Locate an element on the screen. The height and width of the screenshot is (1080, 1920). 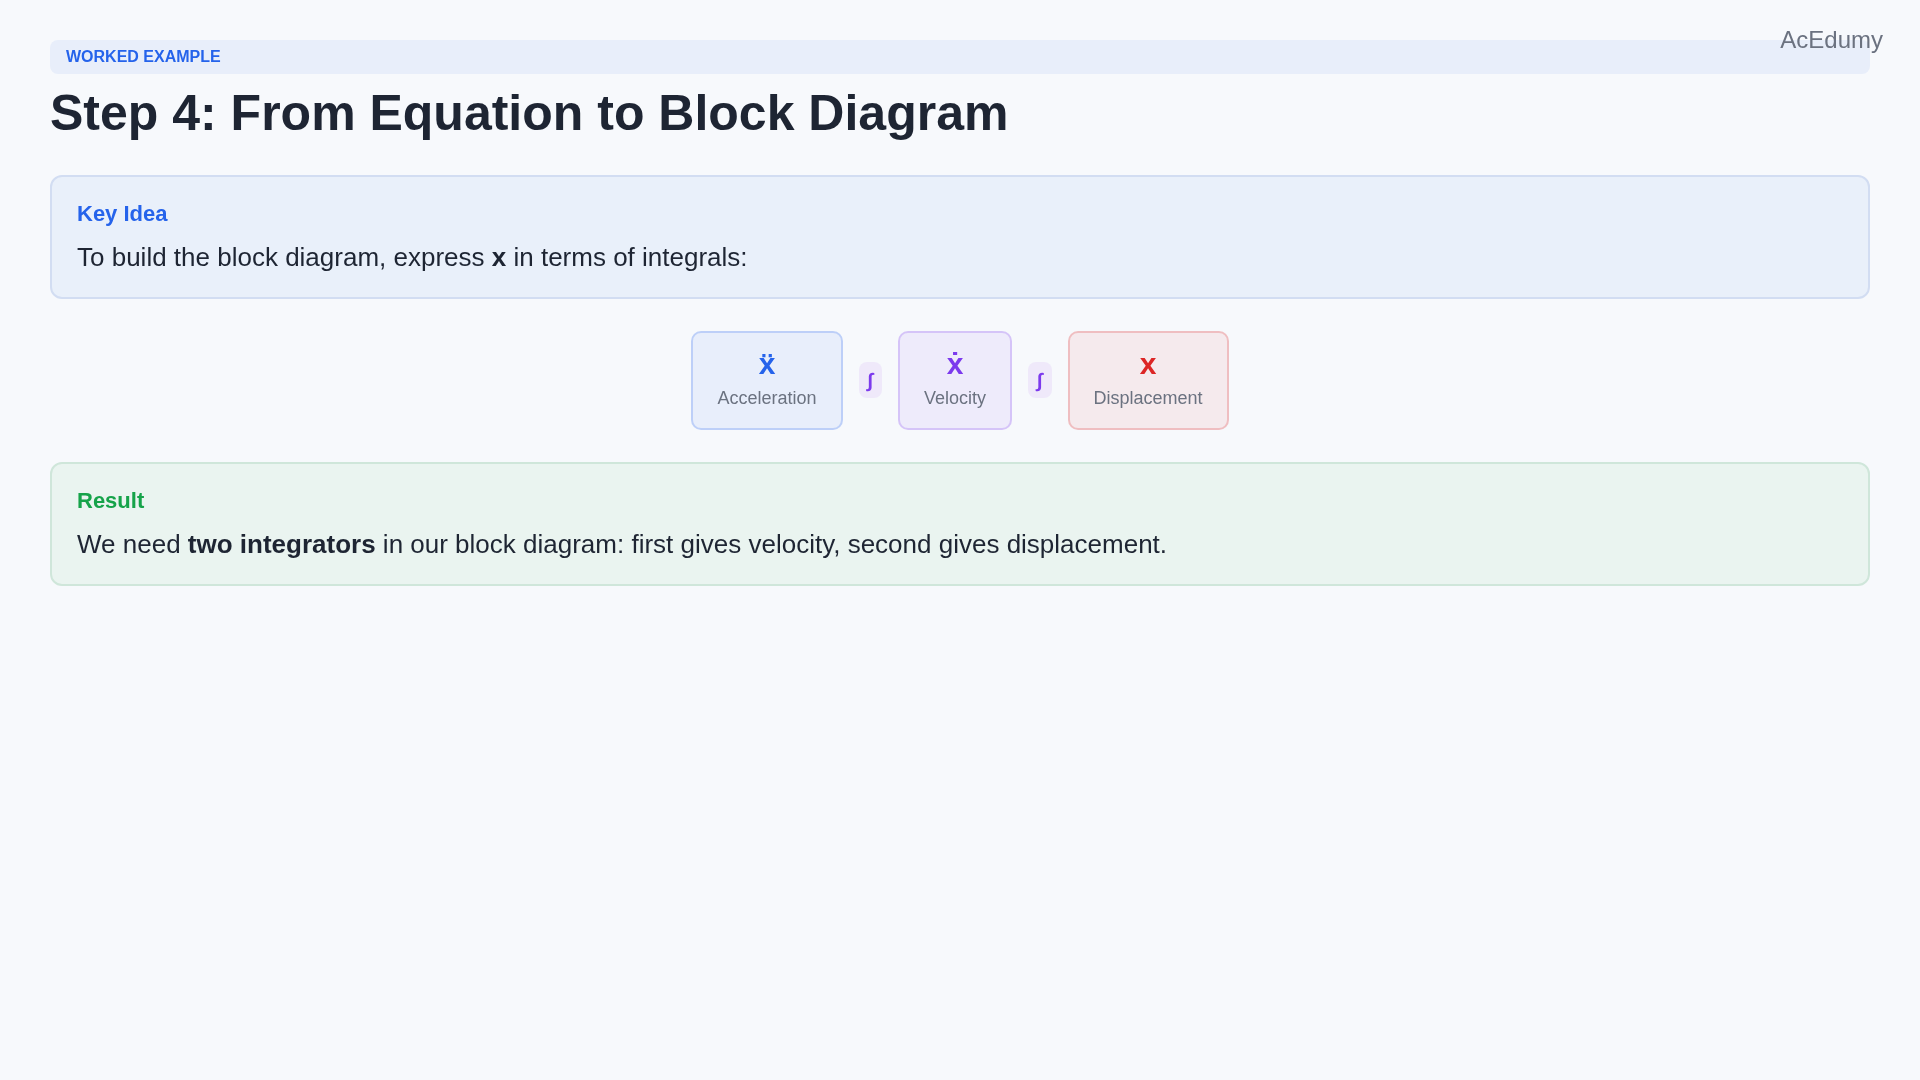
panel-heading: Result is located at coordinates (111, 500).